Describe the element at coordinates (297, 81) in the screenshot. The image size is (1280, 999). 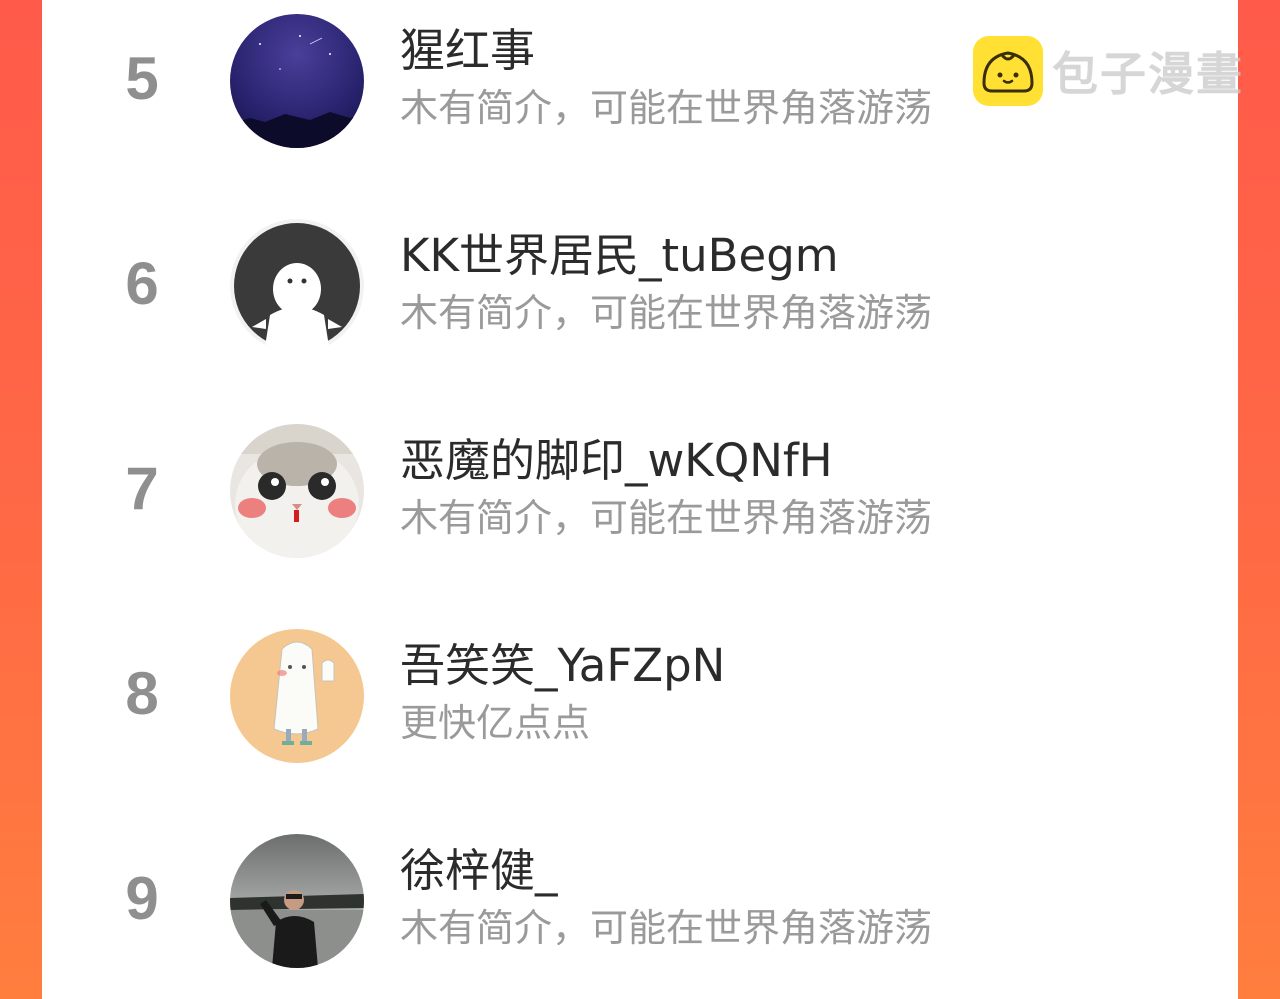
I see `night-sky-avatar` at that location.